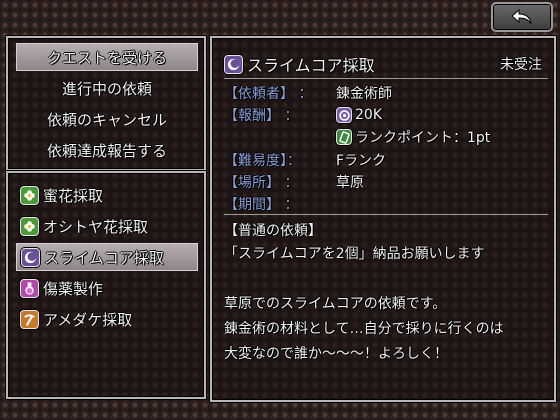 Image resolution: width=560 pixels, height=420 pixels. What do you see at coordinates (107, 288) in the screenshot?
I see `quest-item-potion: 傷薬製作` at bounding box center [107, 288].